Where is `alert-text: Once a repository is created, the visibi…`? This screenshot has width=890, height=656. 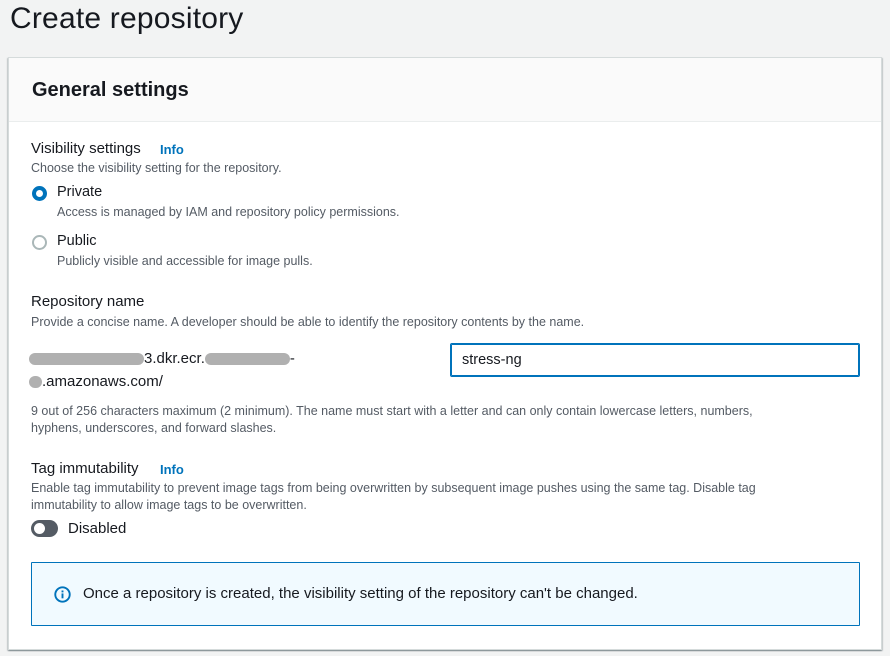 alert-text: Once a repository is created, the visibi… is located at coordinates (360, 593).